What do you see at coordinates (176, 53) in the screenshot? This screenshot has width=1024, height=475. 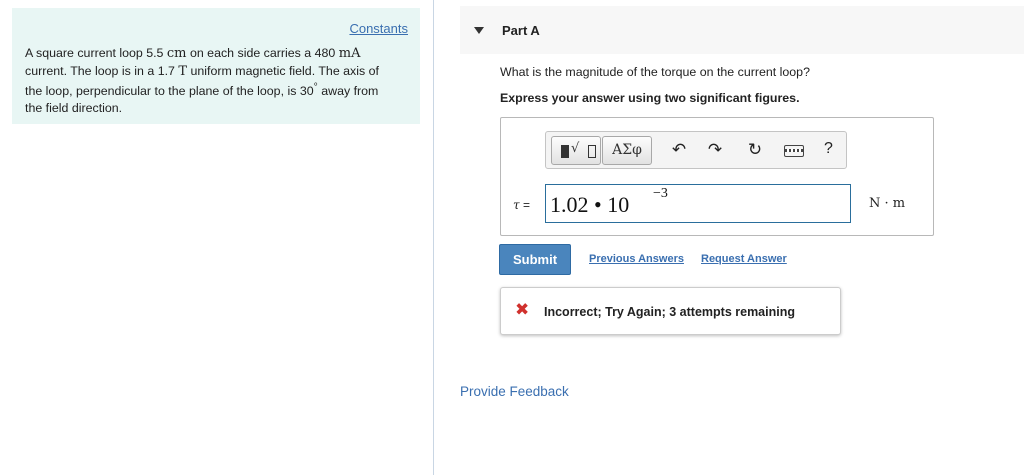 I see `unit-cm: cm` at bounding box center [176, 53].